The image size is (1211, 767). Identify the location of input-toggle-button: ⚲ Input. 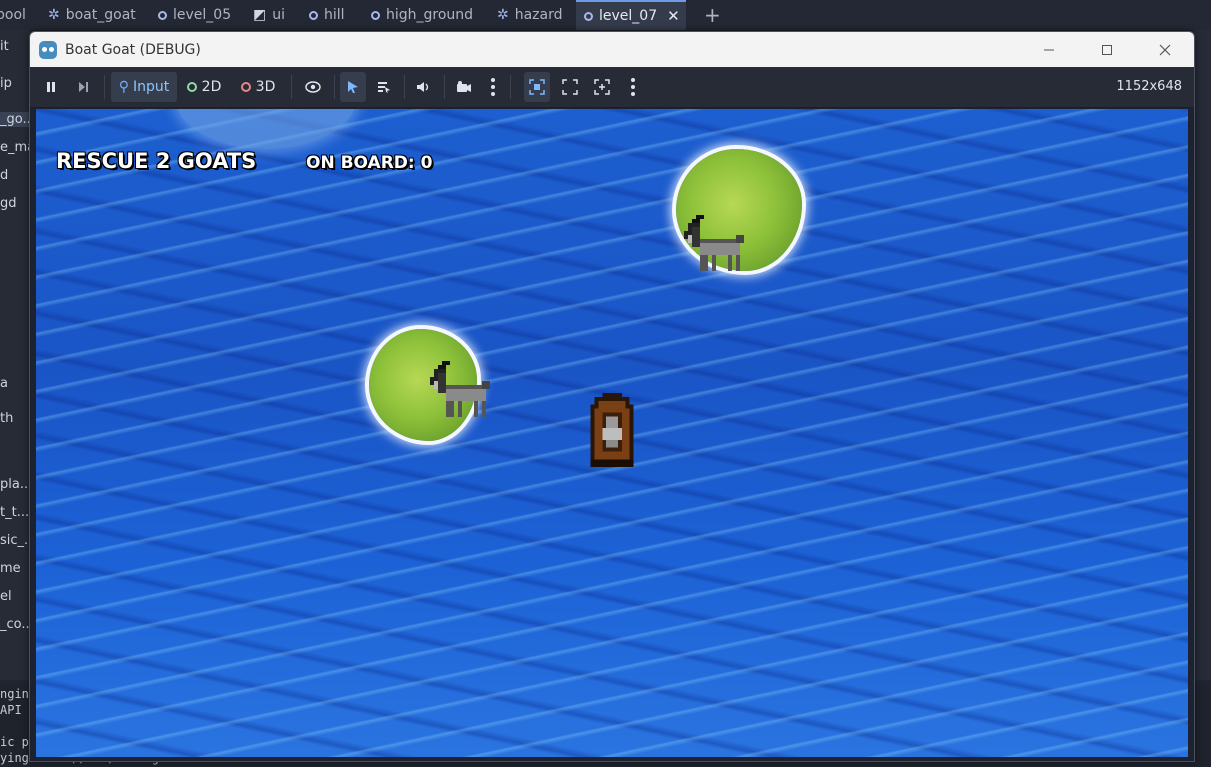
(144, 87).